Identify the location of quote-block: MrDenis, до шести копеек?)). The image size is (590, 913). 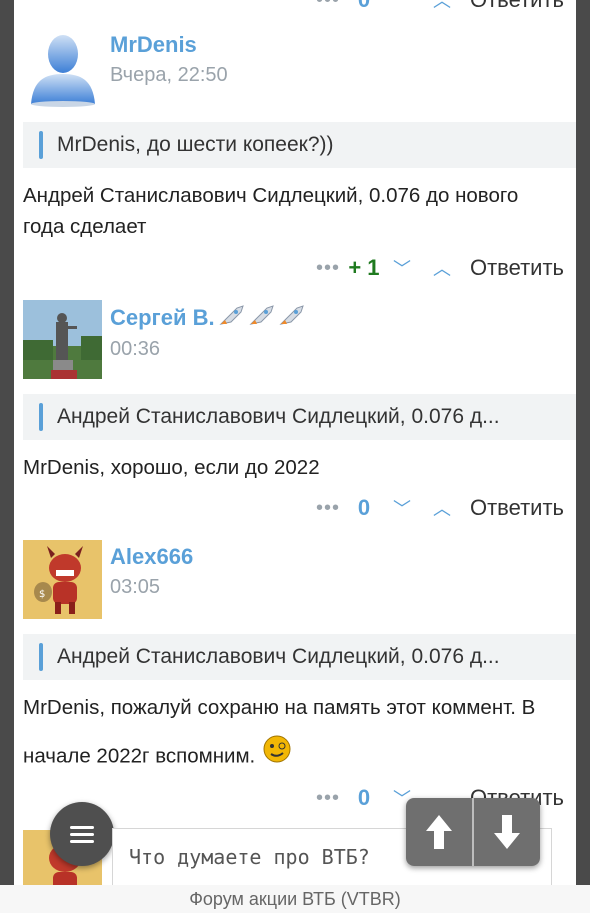
(299, 145).